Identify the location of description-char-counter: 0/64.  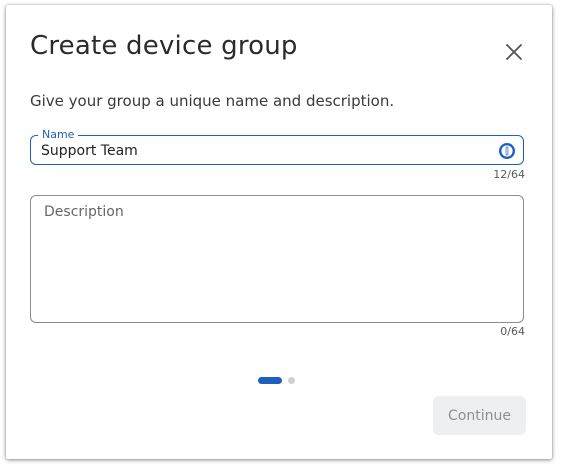
(512, 331).